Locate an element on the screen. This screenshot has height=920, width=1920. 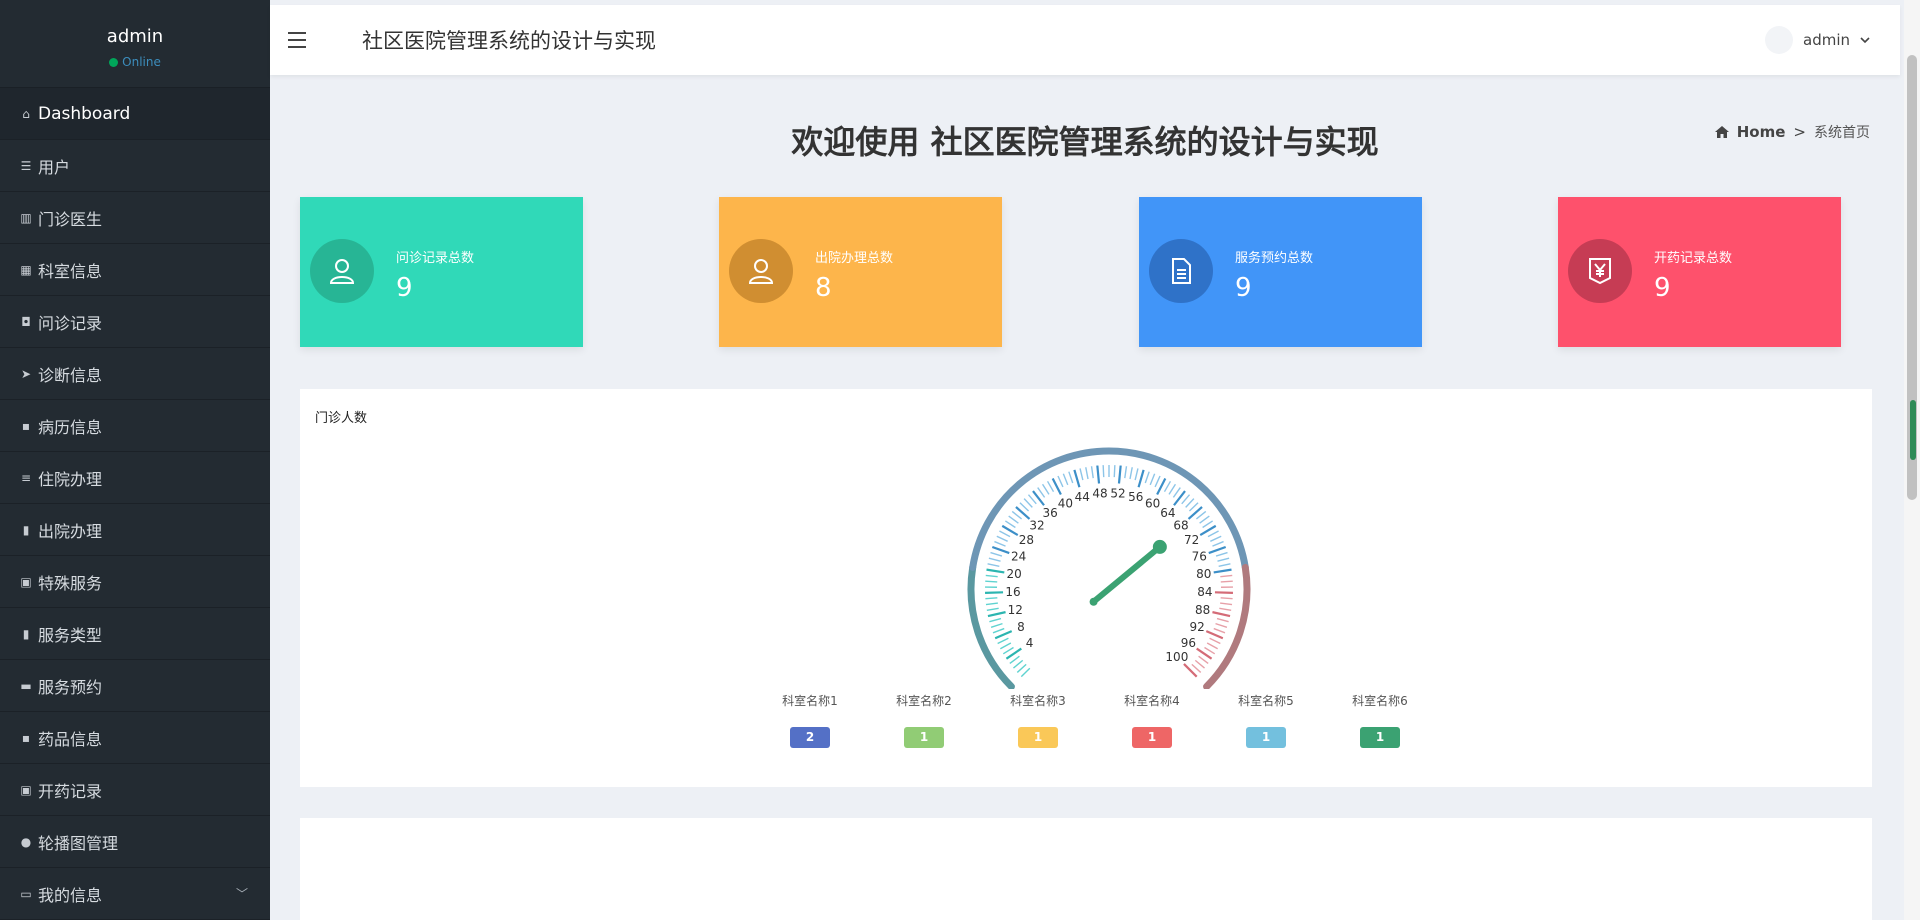
user-icon is located at coordinates (342, 271).